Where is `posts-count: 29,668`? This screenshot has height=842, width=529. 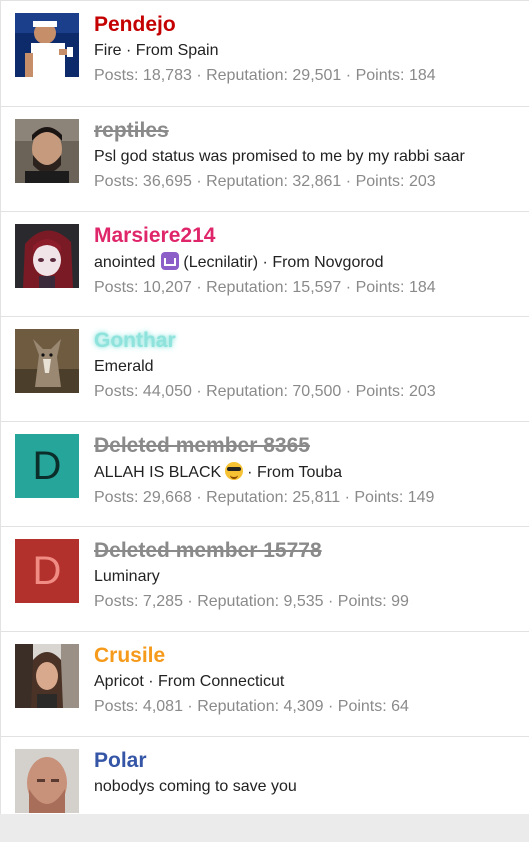
posts-count: 29,668 is located at coordinates (167, 497).